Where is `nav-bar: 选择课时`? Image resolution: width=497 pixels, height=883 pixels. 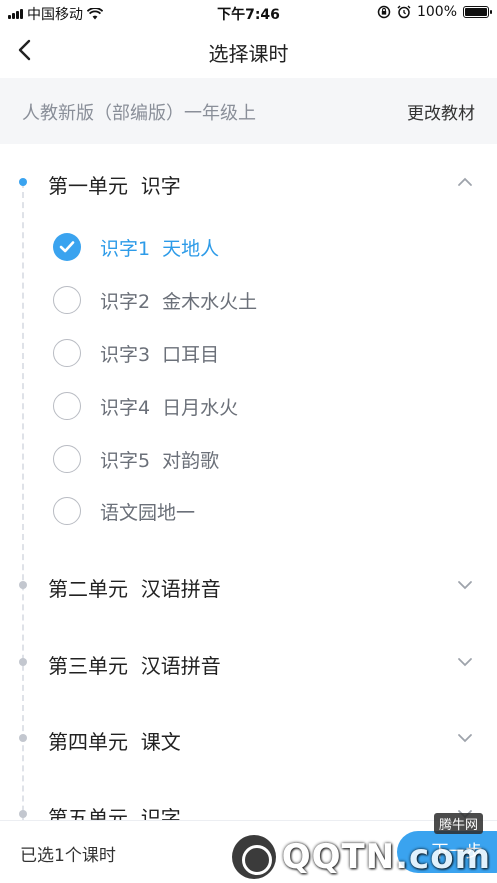
nav-bar: 选择课时 is located at coordinates (248, 51).